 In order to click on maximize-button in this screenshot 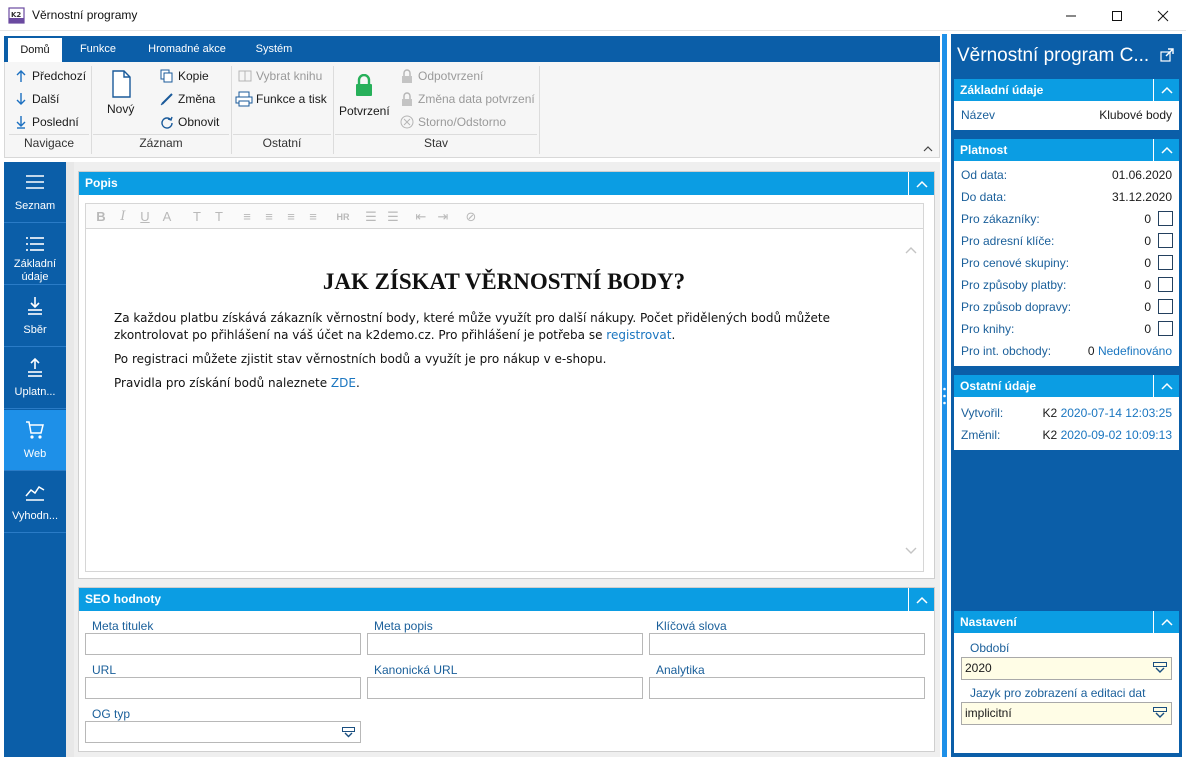, I will do `click(1117, 15)`.